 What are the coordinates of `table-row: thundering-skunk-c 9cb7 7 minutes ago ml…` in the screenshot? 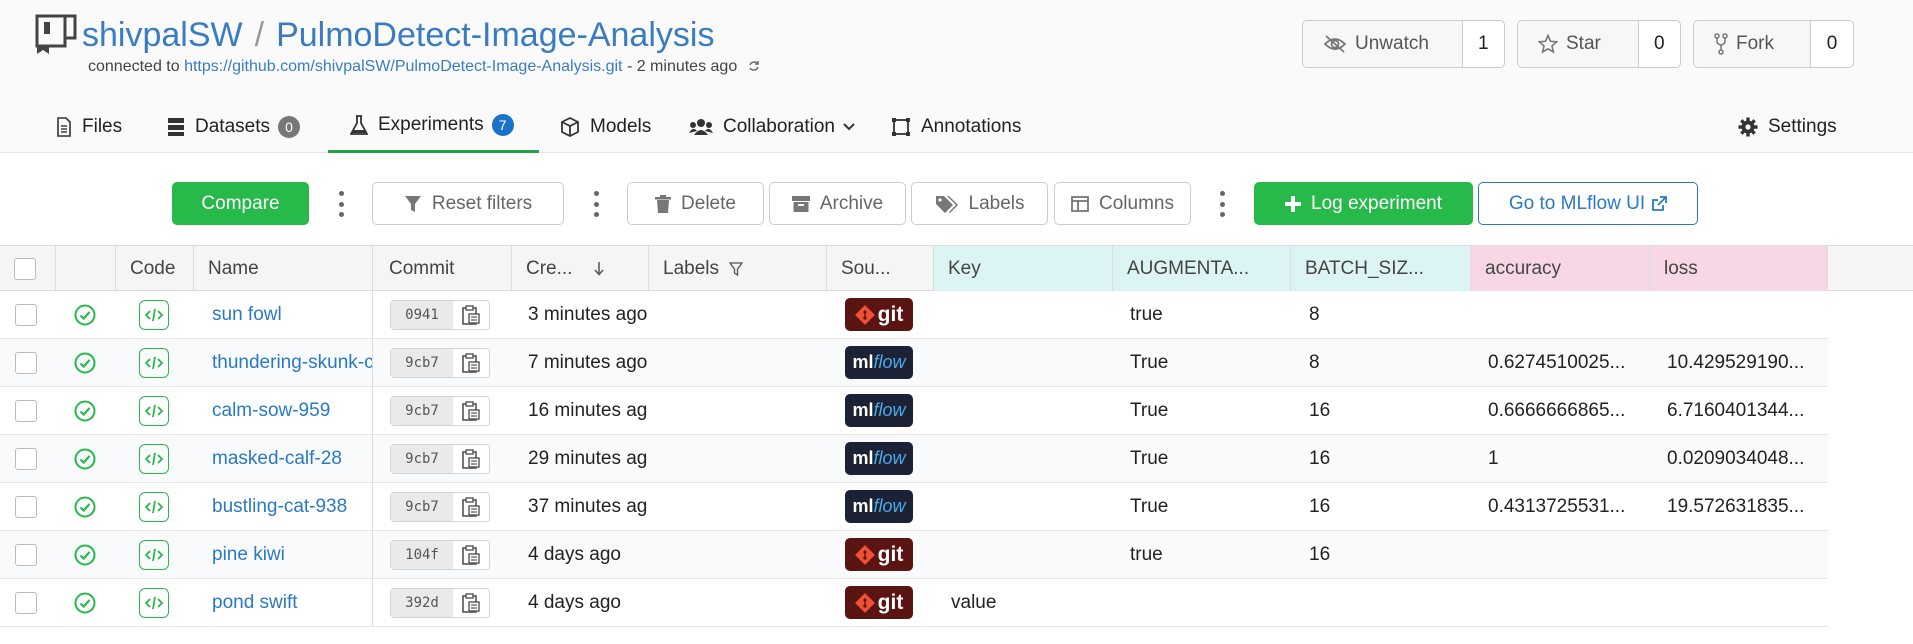 It's located at (914, 363).